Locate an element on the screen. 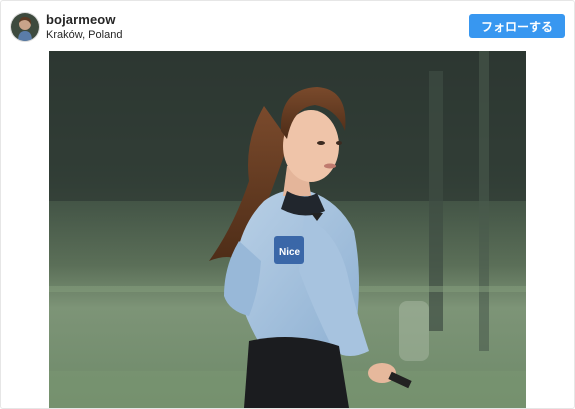 The image size is (575, 409). follow-button: フォローする is located at coordinates (517, 26).